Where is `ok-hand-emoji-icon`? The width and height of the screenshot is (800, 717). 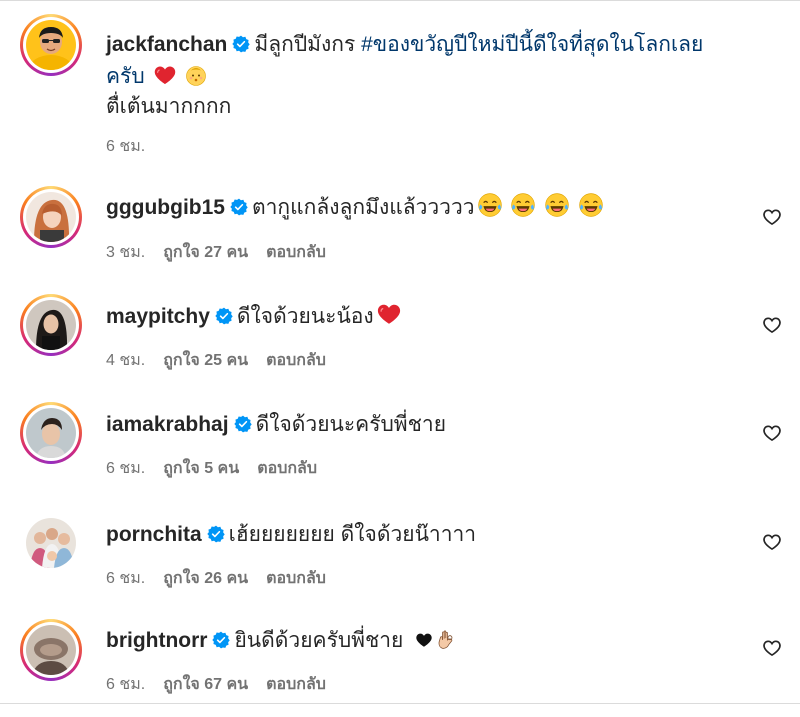
ok-hand-emoji-icon is located at coordinates (446, 640).